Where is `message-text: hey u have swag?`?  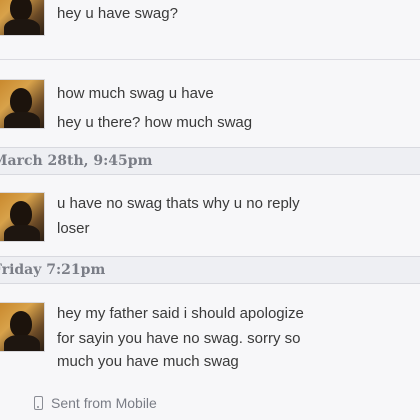 message-text: hey u have swag? is located at coordinates (117, 13).